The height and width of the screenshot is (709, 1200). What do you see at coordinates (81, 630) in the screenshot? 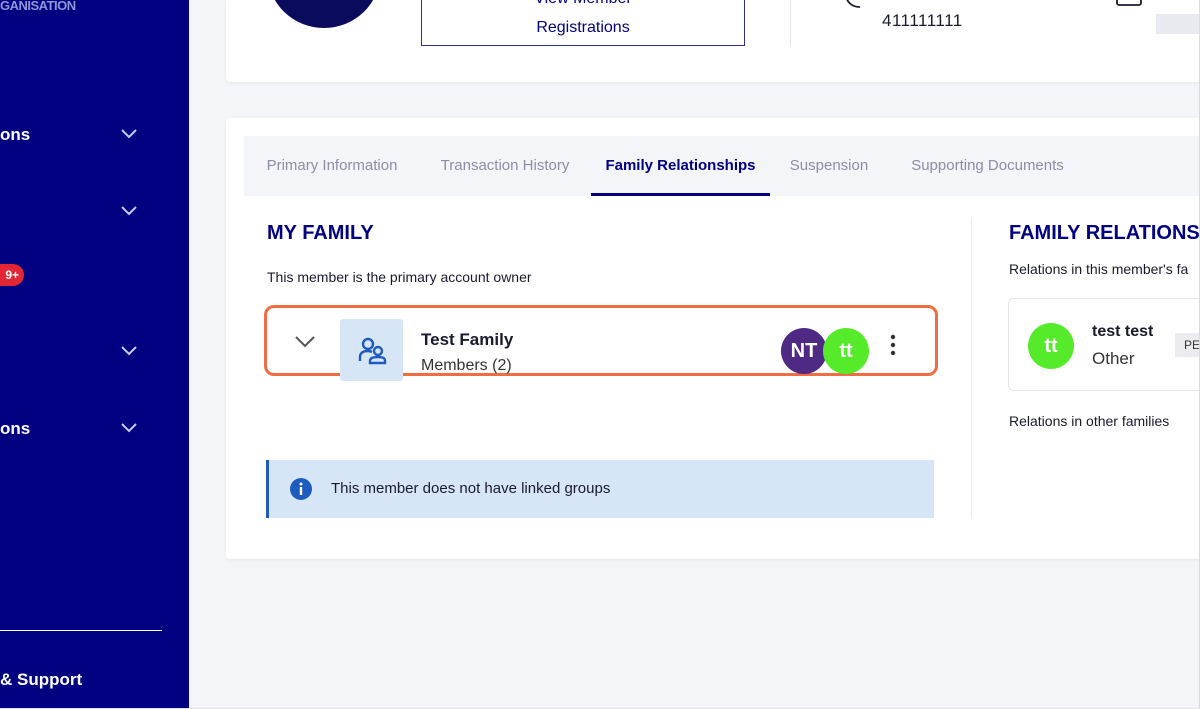
I see `sidebar-divider` at bounding box center [81, 630].